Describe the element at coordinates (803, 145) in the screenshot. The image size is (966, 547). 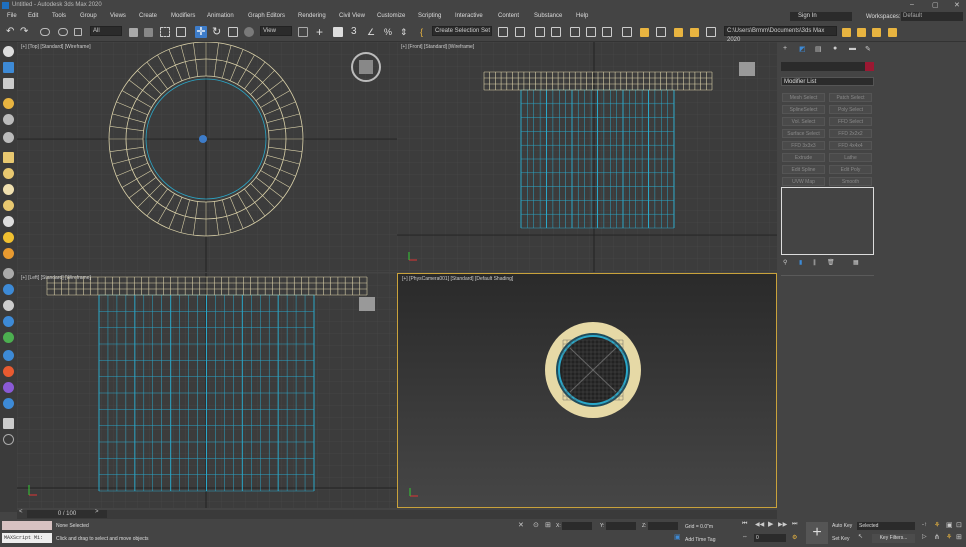
I see `ffd-3x3x3-button: FFD 3x3x3` at that location.